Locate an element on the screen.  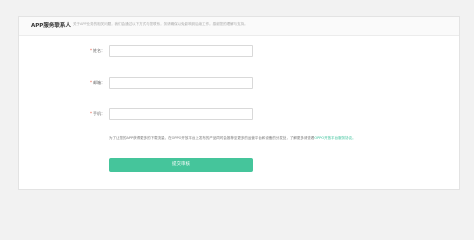
submit-review-button: 提交审核 is located at coordinates (181, 165).